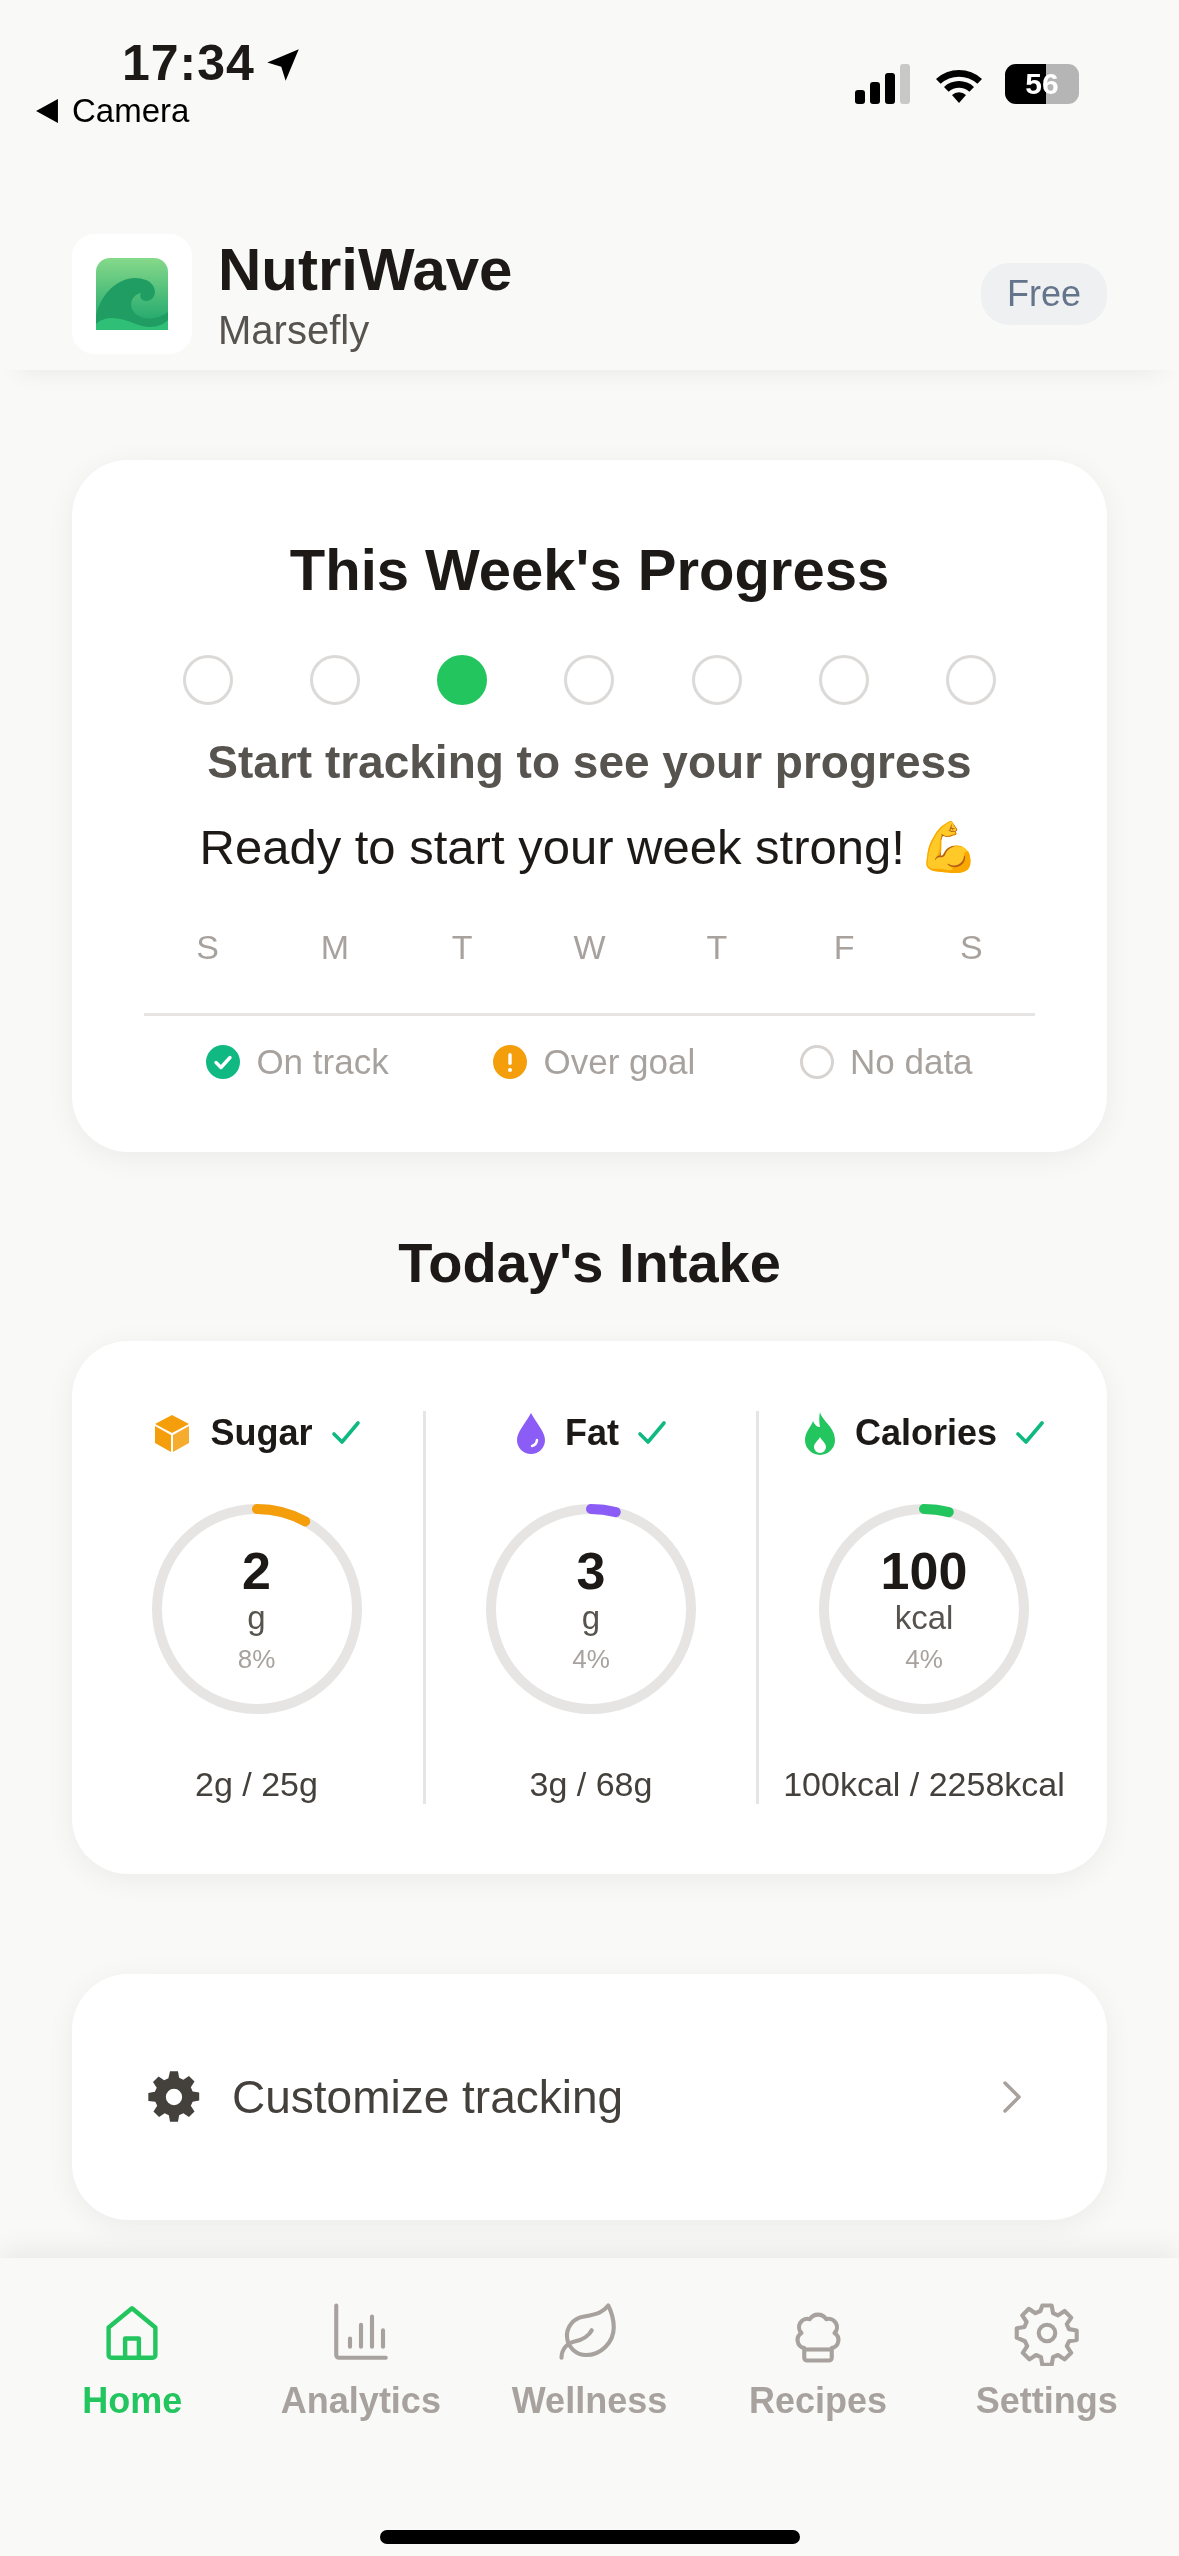 This screenshot has height=2556, width=1179. Describe the element at coordinates (361, 2361) in the screenshot. I see `tab-item: Analytics` at that location.